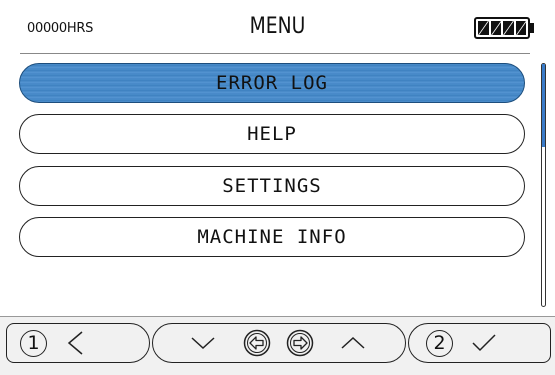 The width and height of the screenshot is (555, 375). I want to click on menu-item-help: HELP, so click(272, 134).